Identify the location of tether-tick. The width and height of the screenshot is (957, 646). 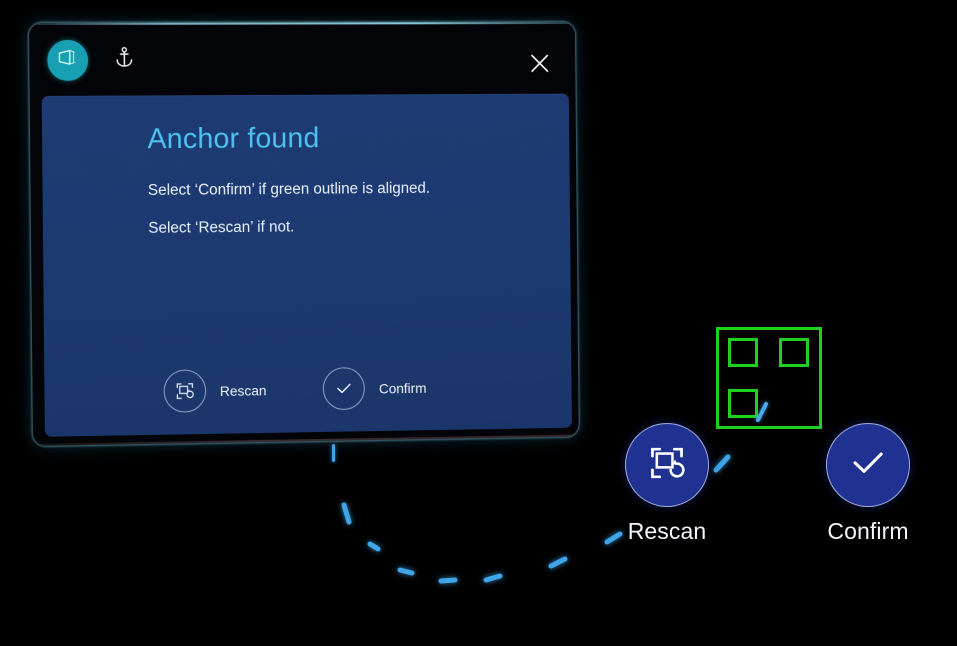
(333, 453).